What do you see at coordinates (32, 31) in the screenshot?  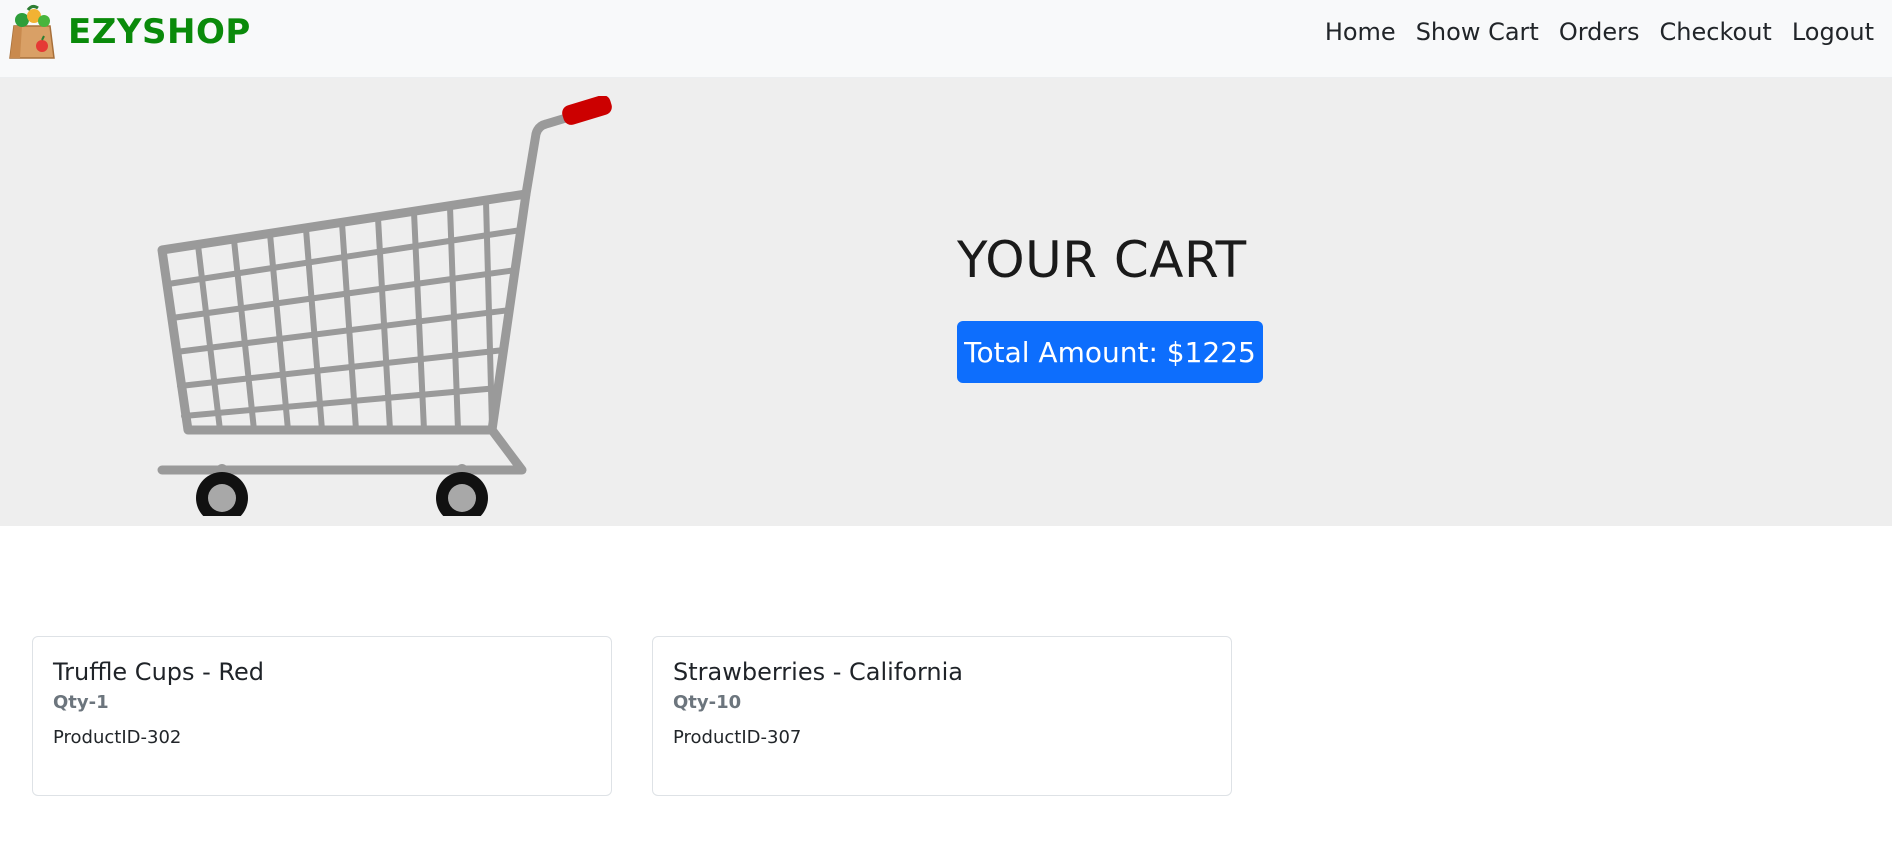 I see `shopping-bag-icon` at bounding box center [32, 31].